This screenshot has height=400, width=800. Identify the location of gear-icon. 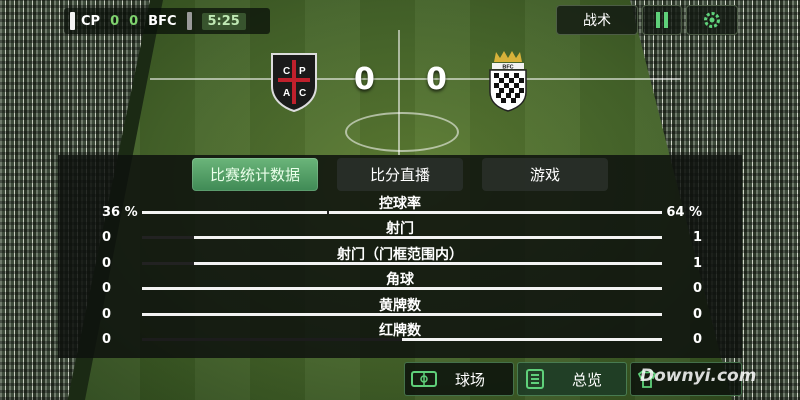
(712, 20).